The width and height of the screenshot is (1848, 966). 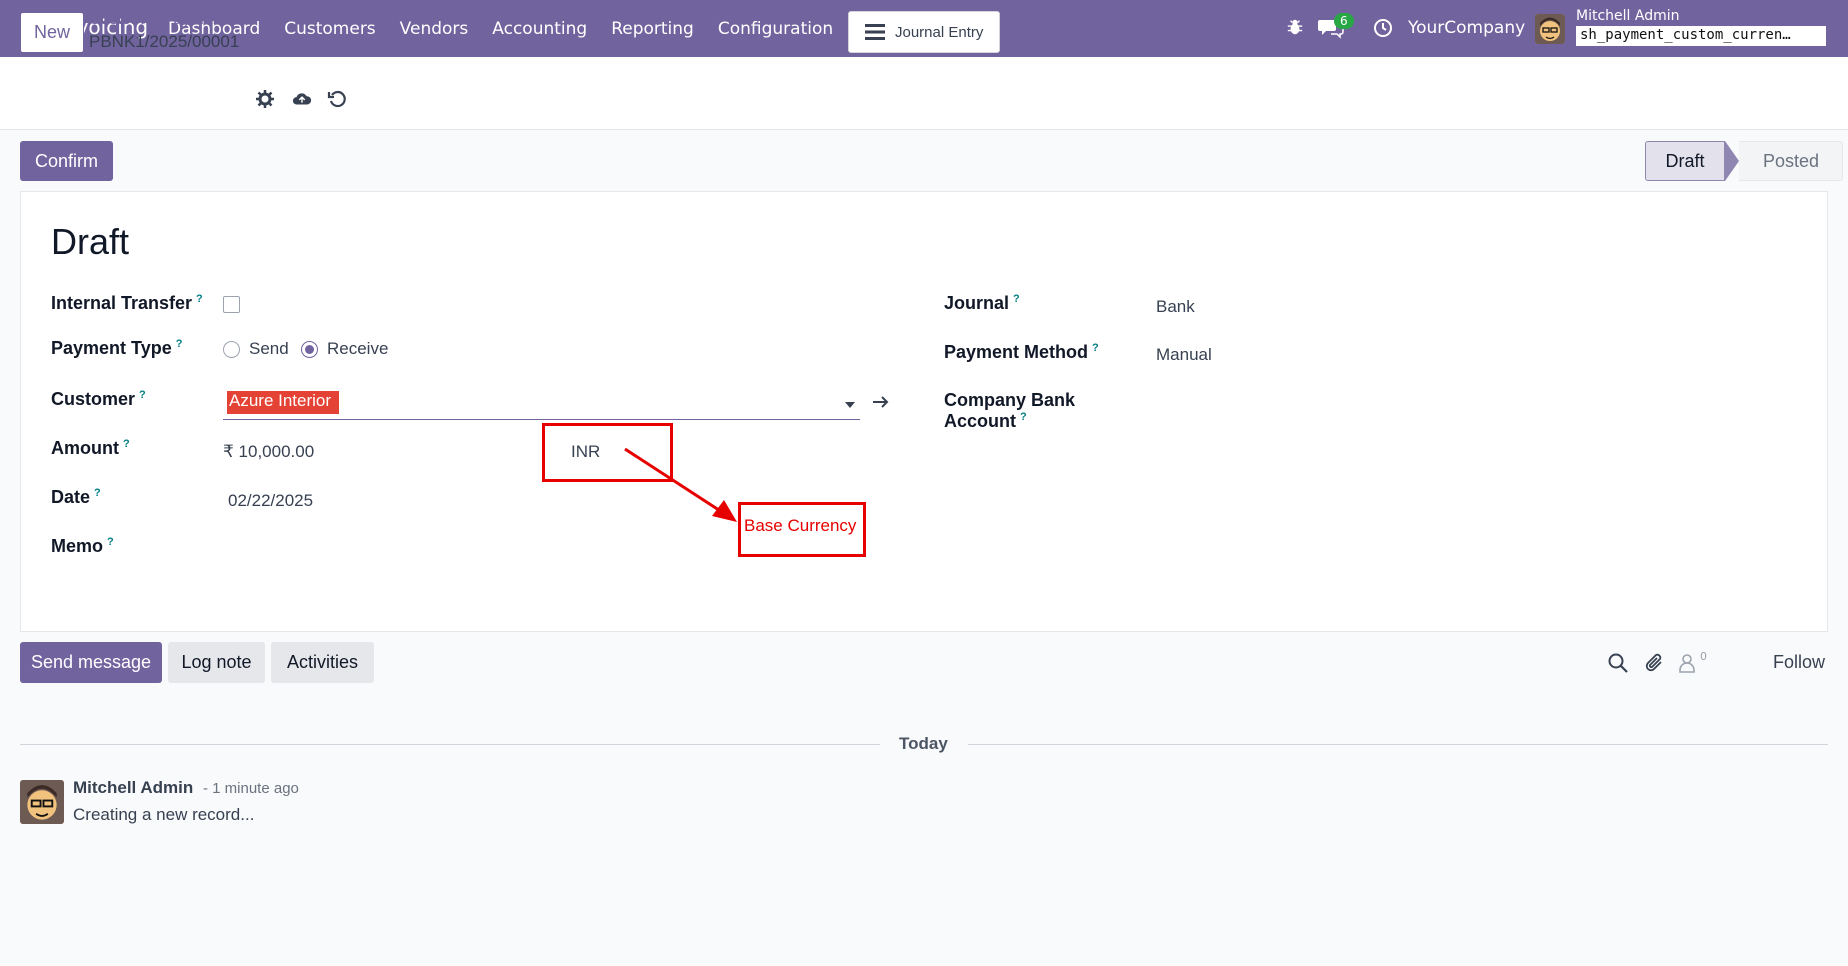 I want to click on gear-icon, so click(x=265, y=99).